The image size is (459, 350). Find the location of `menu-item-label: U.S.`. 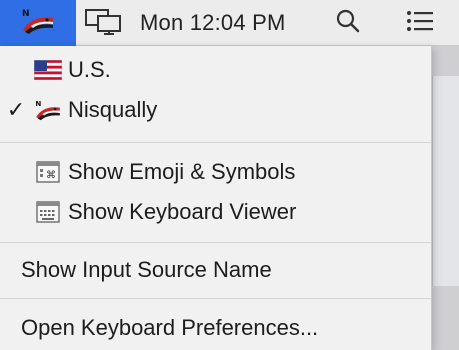

menu-item-label: U.S. is located at coordinates (89, 69).